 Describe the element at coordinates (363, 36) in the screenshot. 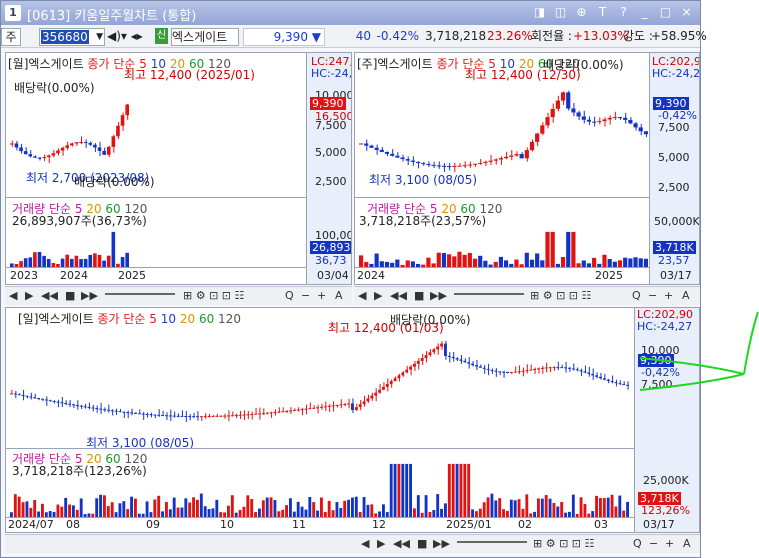

I see `price-change: 40` at that location.